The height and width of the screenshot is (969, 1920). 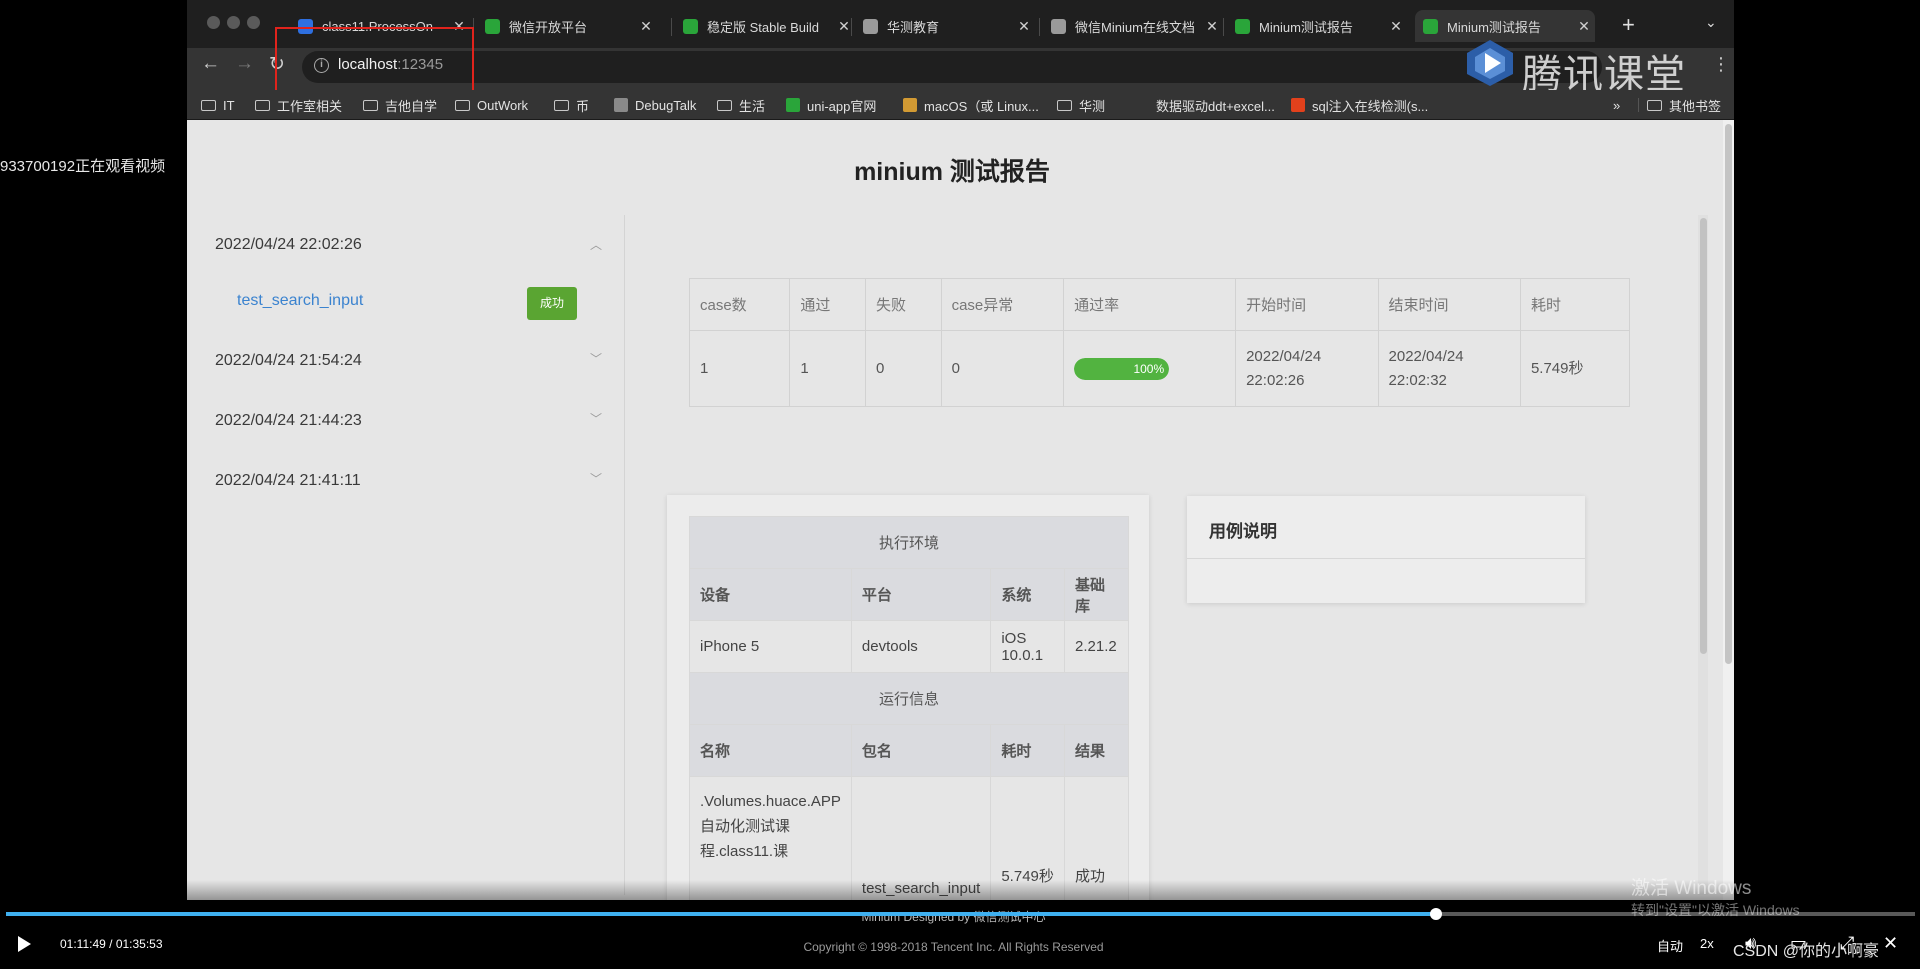 What do you see at coordinates (739, 368) in the screenshot?
I see `case-count: 1` at bounding box center [739, 368].